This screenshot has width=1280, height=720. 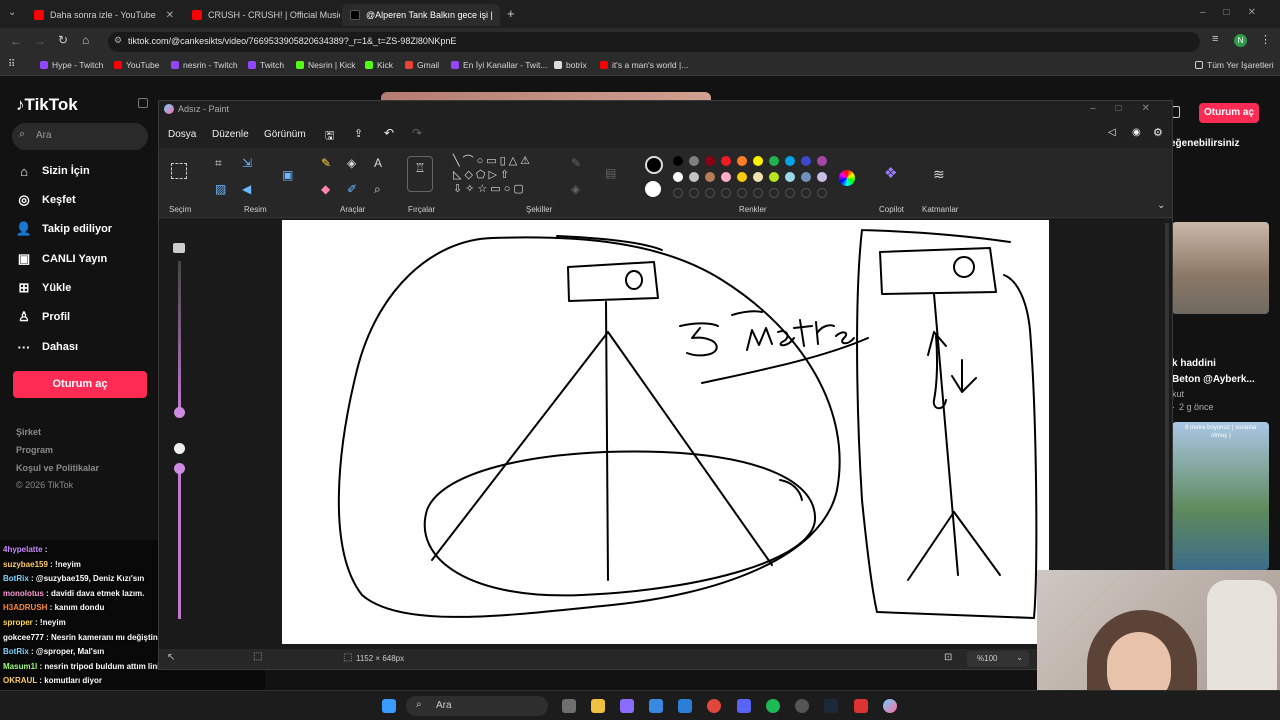 What do you see at coordinates (23, 593) in the screenshot?
I see `chat-username: monolotus` at bounding box center [23, 593].